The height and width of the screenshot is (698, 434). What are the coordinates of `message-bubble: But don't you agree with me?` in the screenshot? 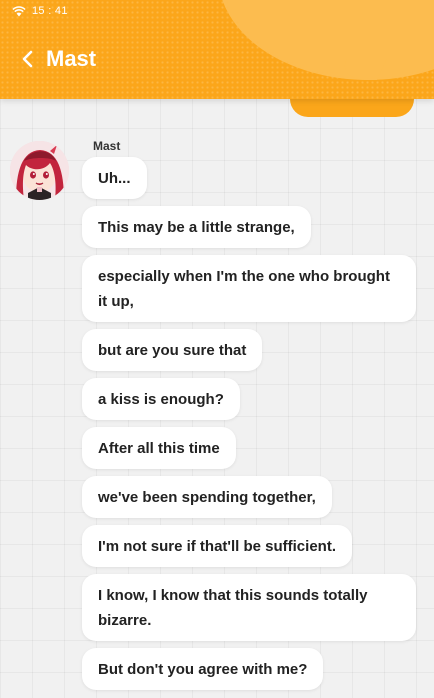 It's located at (203, 669).